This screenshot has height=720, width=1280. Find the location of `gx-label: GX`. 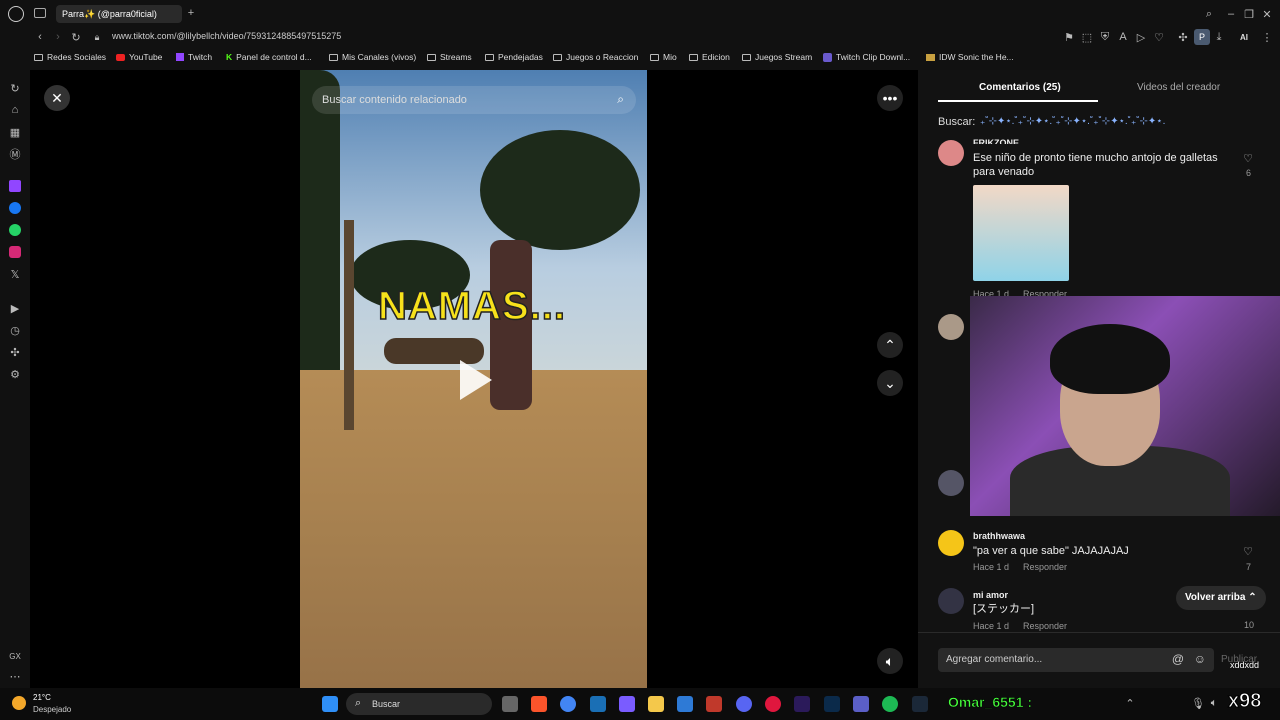

gx-label: GX is located at coordinates (15, 656).